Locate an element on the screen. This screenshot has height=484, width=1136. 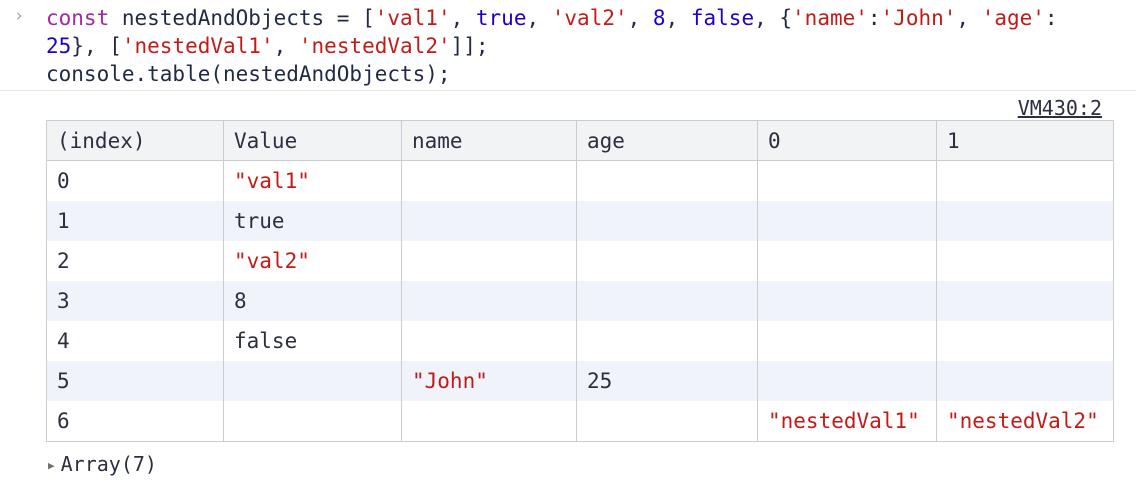
cell-value: "val1" is located at coordinates (312, 180).